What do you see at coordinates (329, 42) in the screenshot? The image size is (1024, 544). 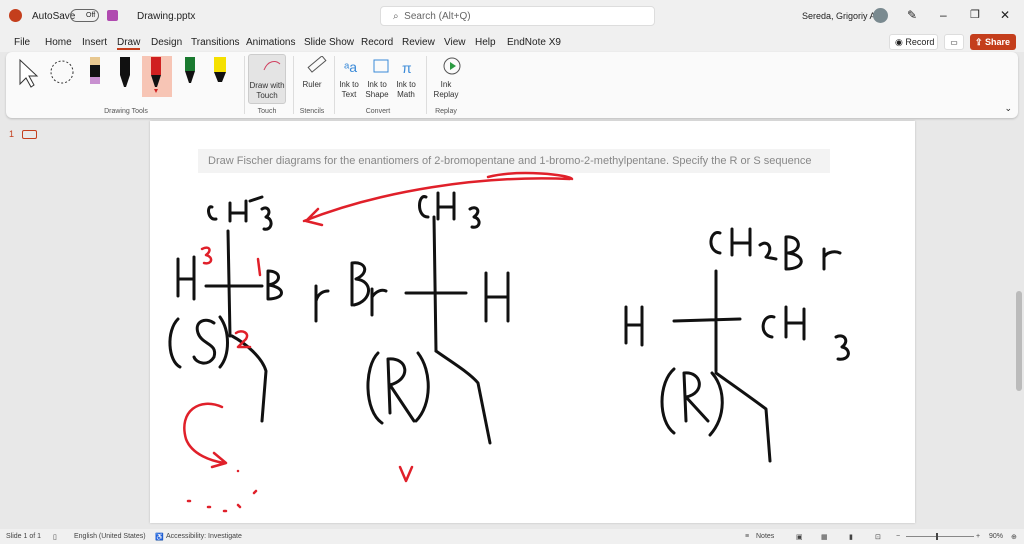 I see `tab-slide-show: Slide Show` at bounding box center [329, 42].